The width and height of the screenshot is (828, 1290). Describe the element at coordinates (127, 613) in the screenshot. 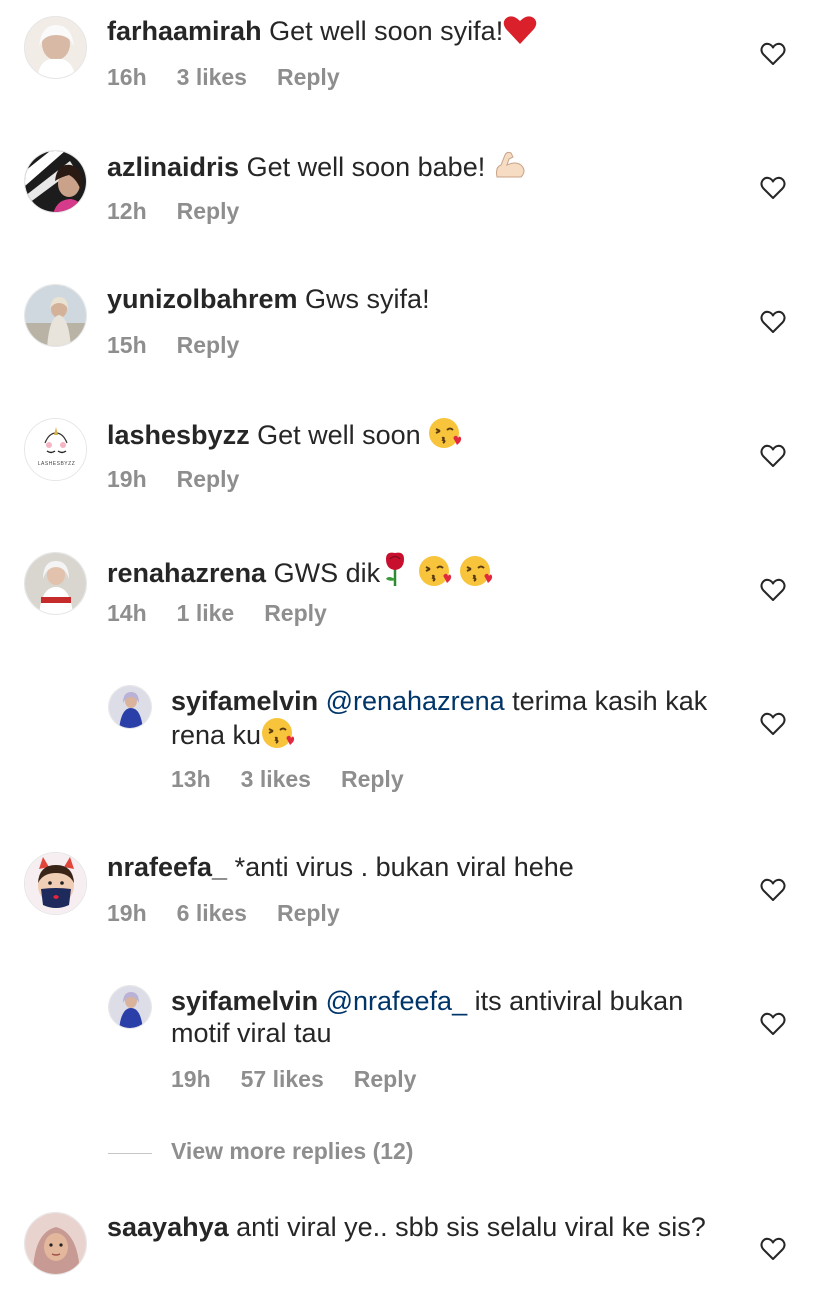

I see `comment-time: 14h` at that location.